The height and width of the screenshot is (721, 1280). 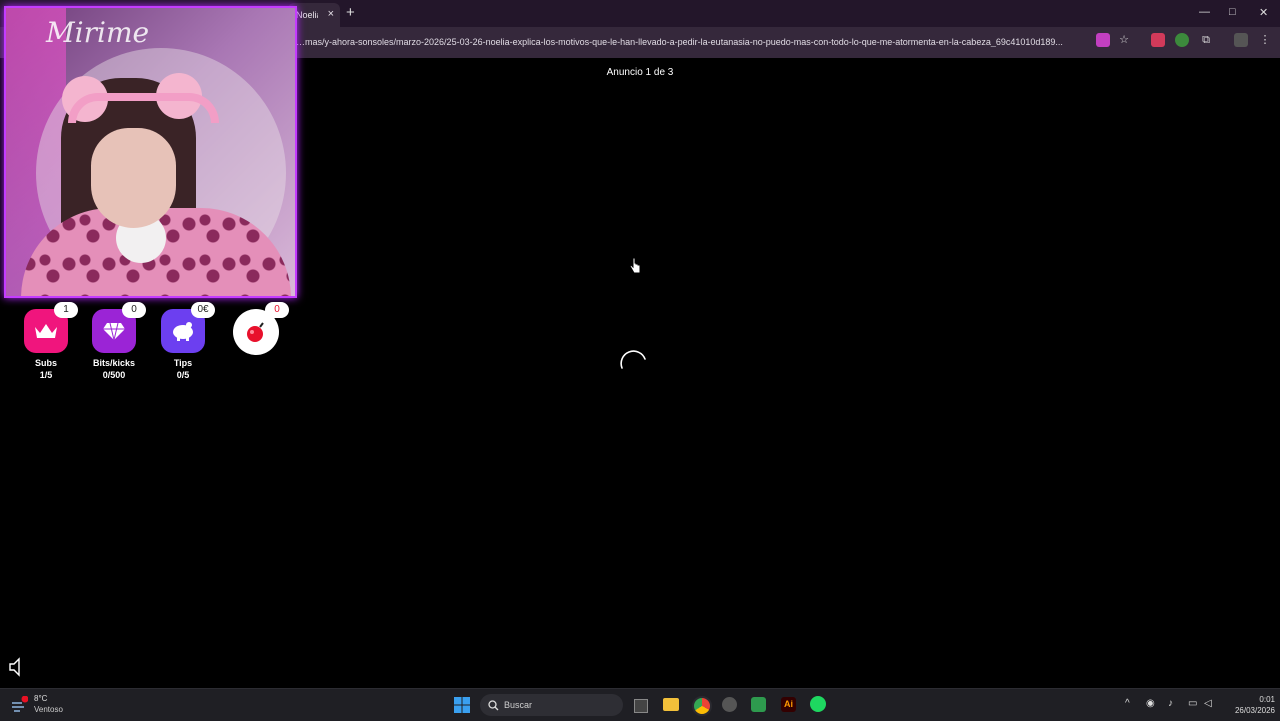 I want to click on task-view-icon, so click(x=641, y=706).